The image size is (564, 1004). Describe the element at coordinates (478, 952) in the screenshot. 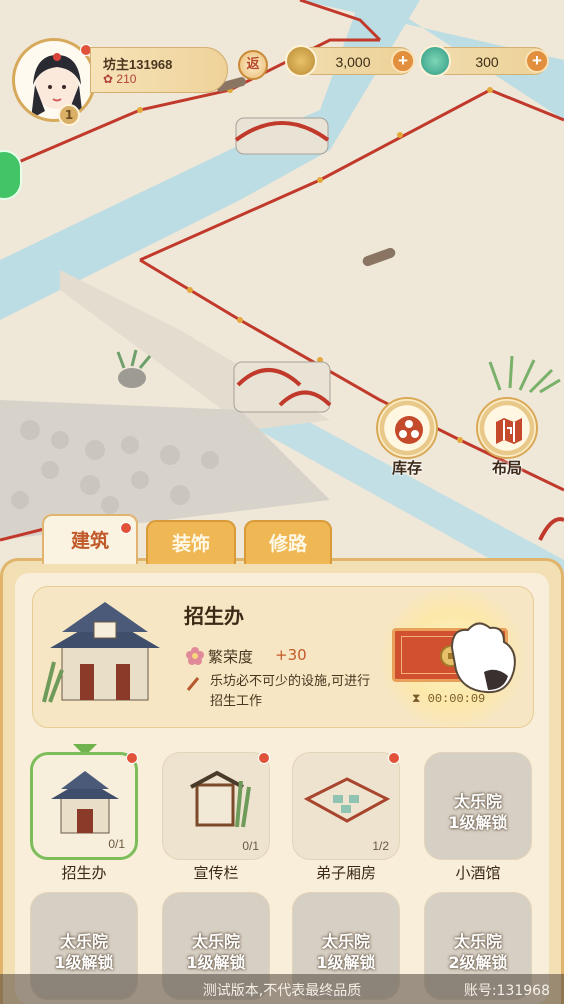

I see `slot-lock-text: 太乐院 2级解锁` at that location.